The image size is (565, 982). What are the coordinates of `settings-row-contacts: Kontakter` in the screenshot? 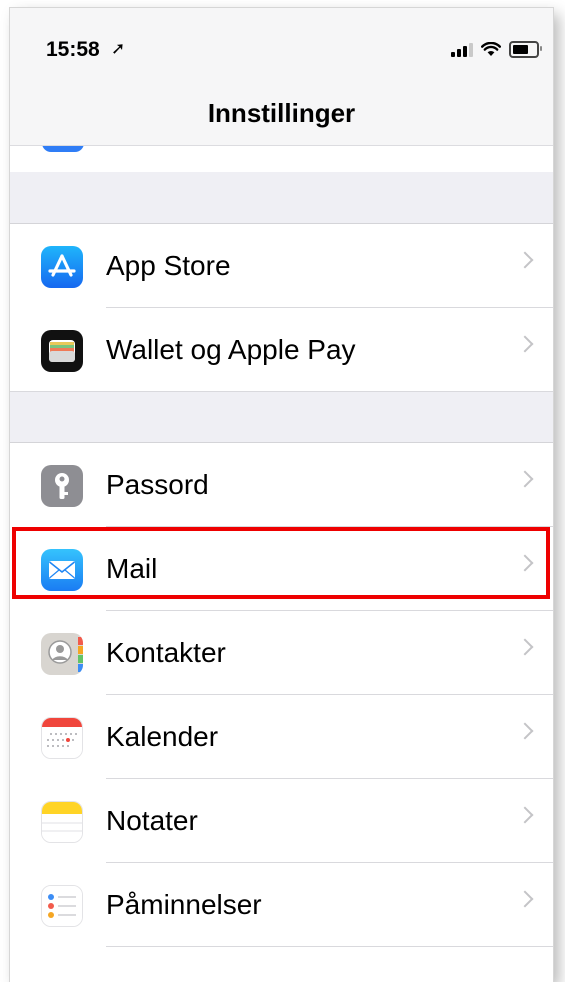 It's located at (281, 653).